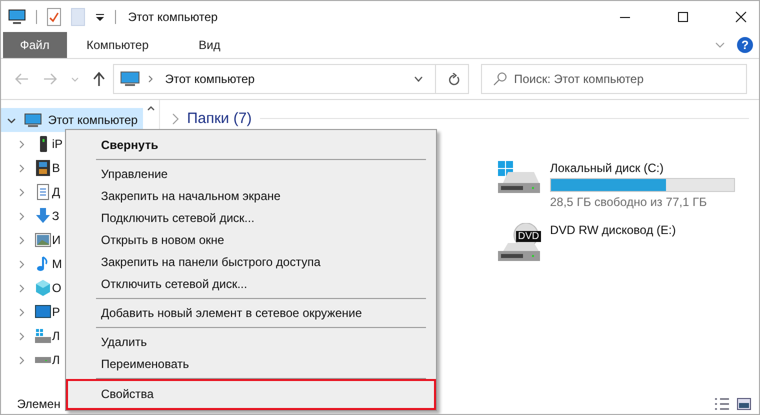 This screenshot has height=415, width=760. Describe the element at coordinates (56, 192) in the screenshot. I see `tree-item: Д` at that location.